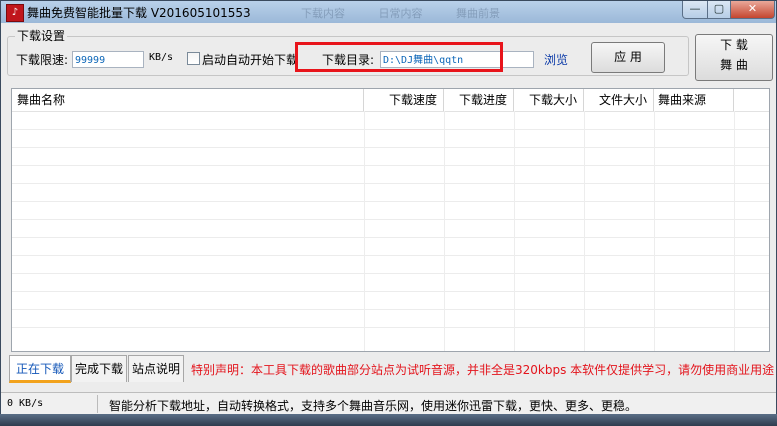 The image size is (777, 426). Describe the element at coordinates (188, 100) in the screenshot. I see `column-header-name: 舞曲名称` at that location.